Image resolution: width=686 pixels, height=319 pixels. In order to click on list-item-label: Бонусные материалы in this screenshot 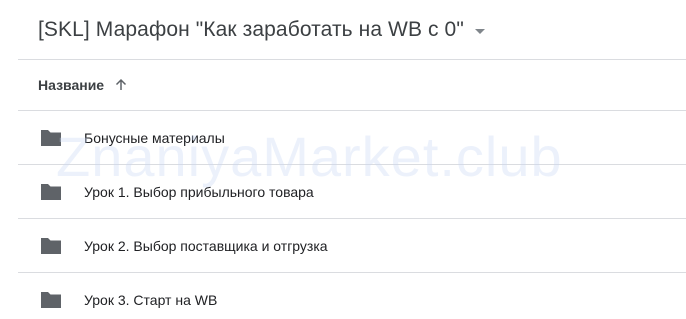, I will do `click(154, 137)`.